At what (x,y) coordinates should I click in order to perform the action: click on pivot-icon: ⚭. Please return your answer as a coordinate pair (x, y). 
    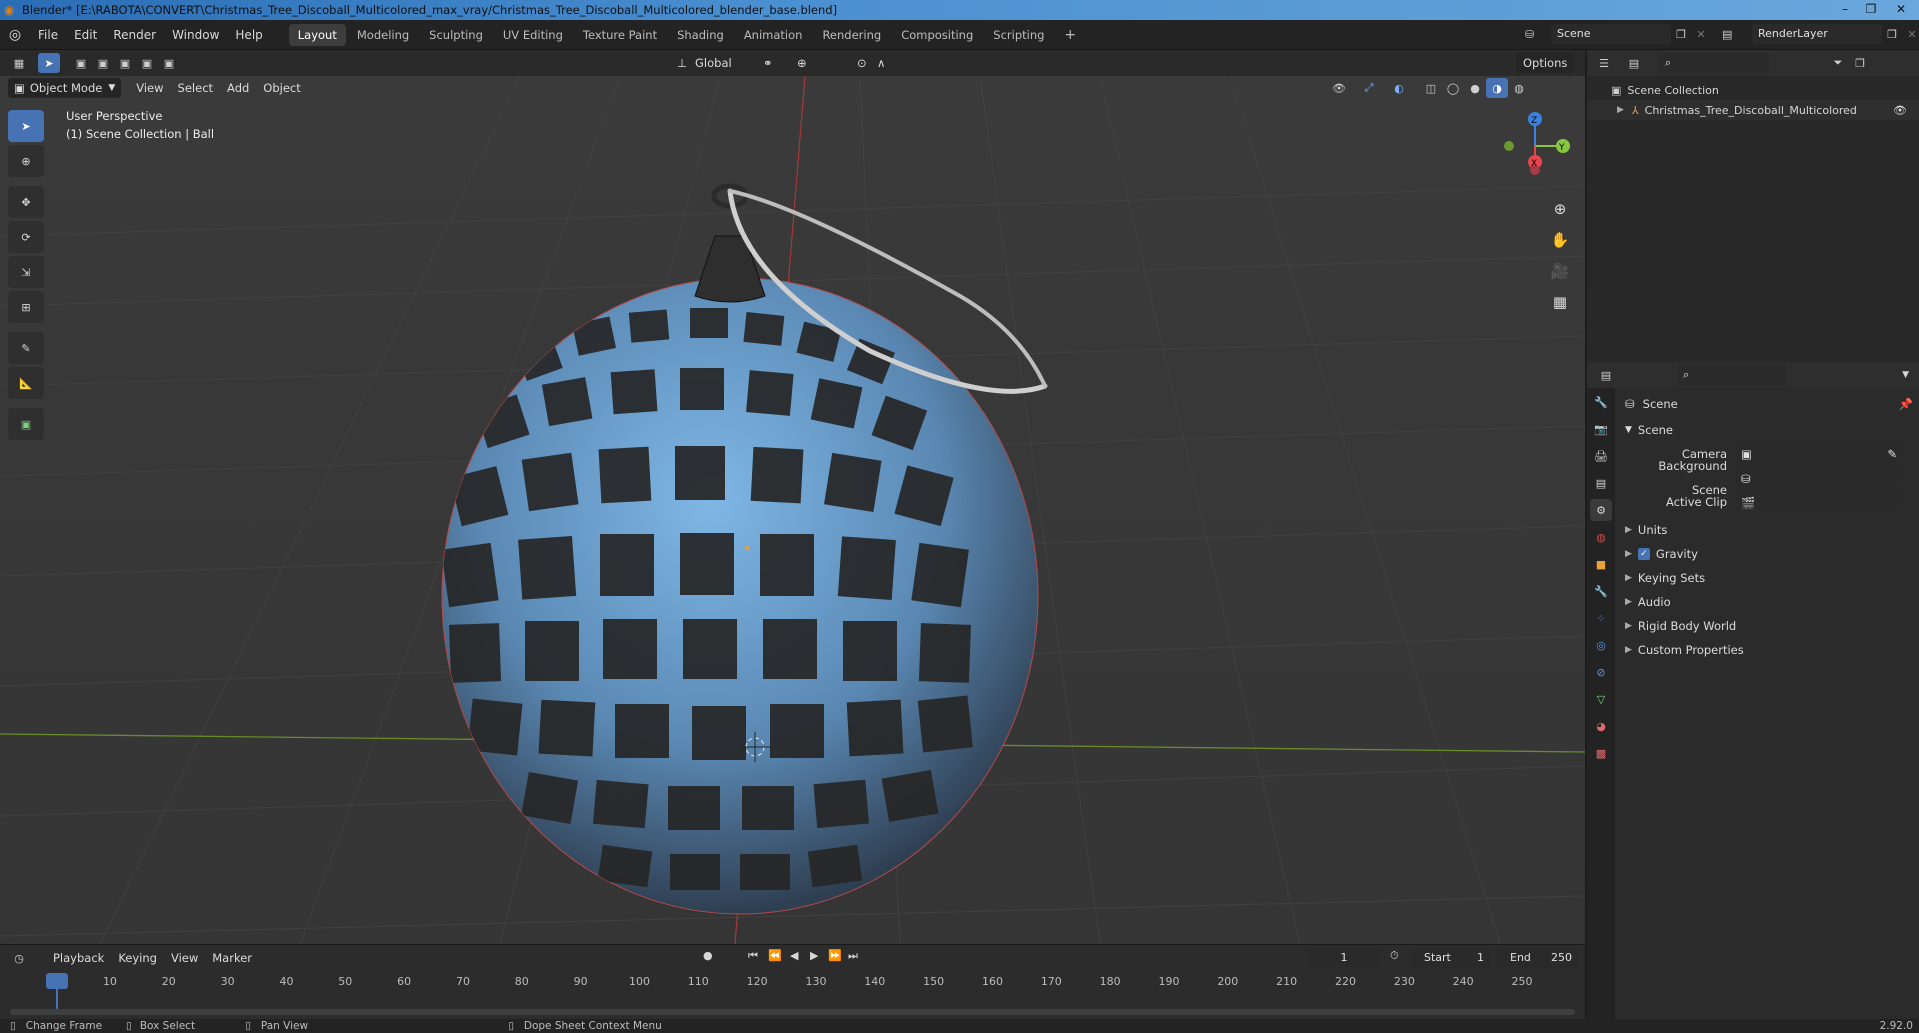
    Looking at the image, I should click on (768, 63).